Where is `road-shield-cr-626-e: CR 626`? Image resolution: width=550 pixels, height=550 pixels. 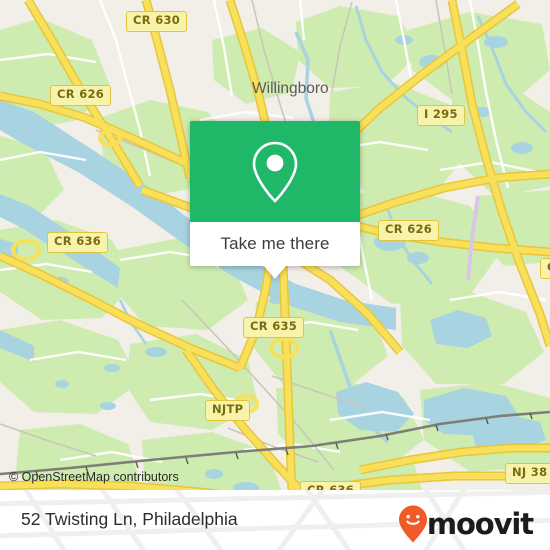
road-shield-cr-626-e: CR 626 is located at coordinates (409, 230).